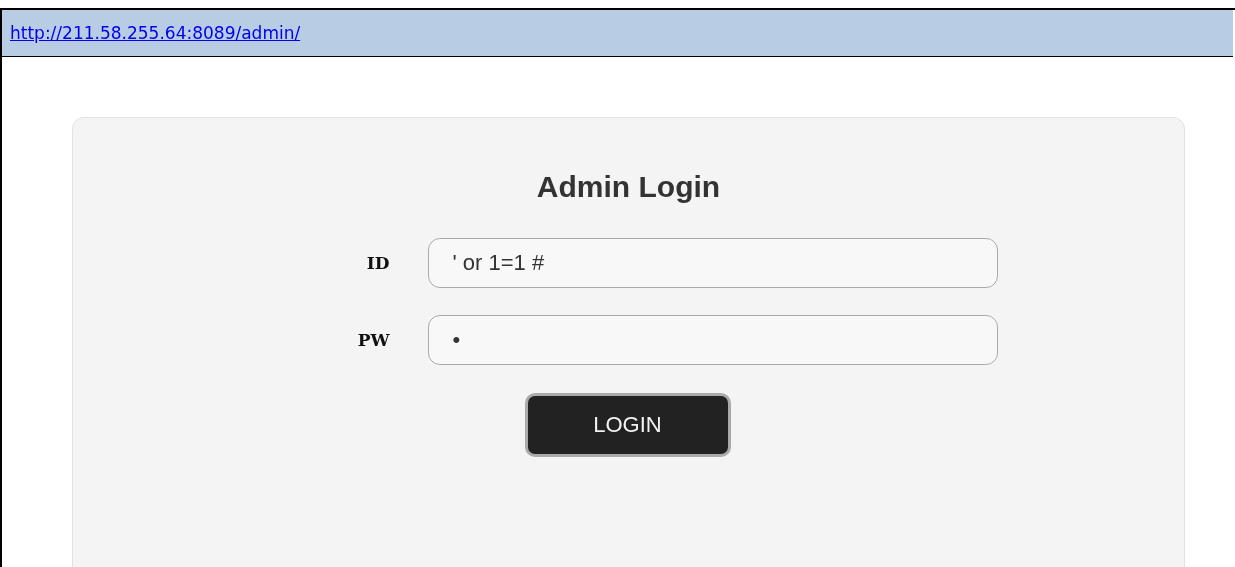 Image resolution: width=1235 pixels, height=567 pixels. What do you see at coordinates (712, 263) in the screenshot?
I see `input-field: ' or 1=1 #` at bounding box center [712, 263].